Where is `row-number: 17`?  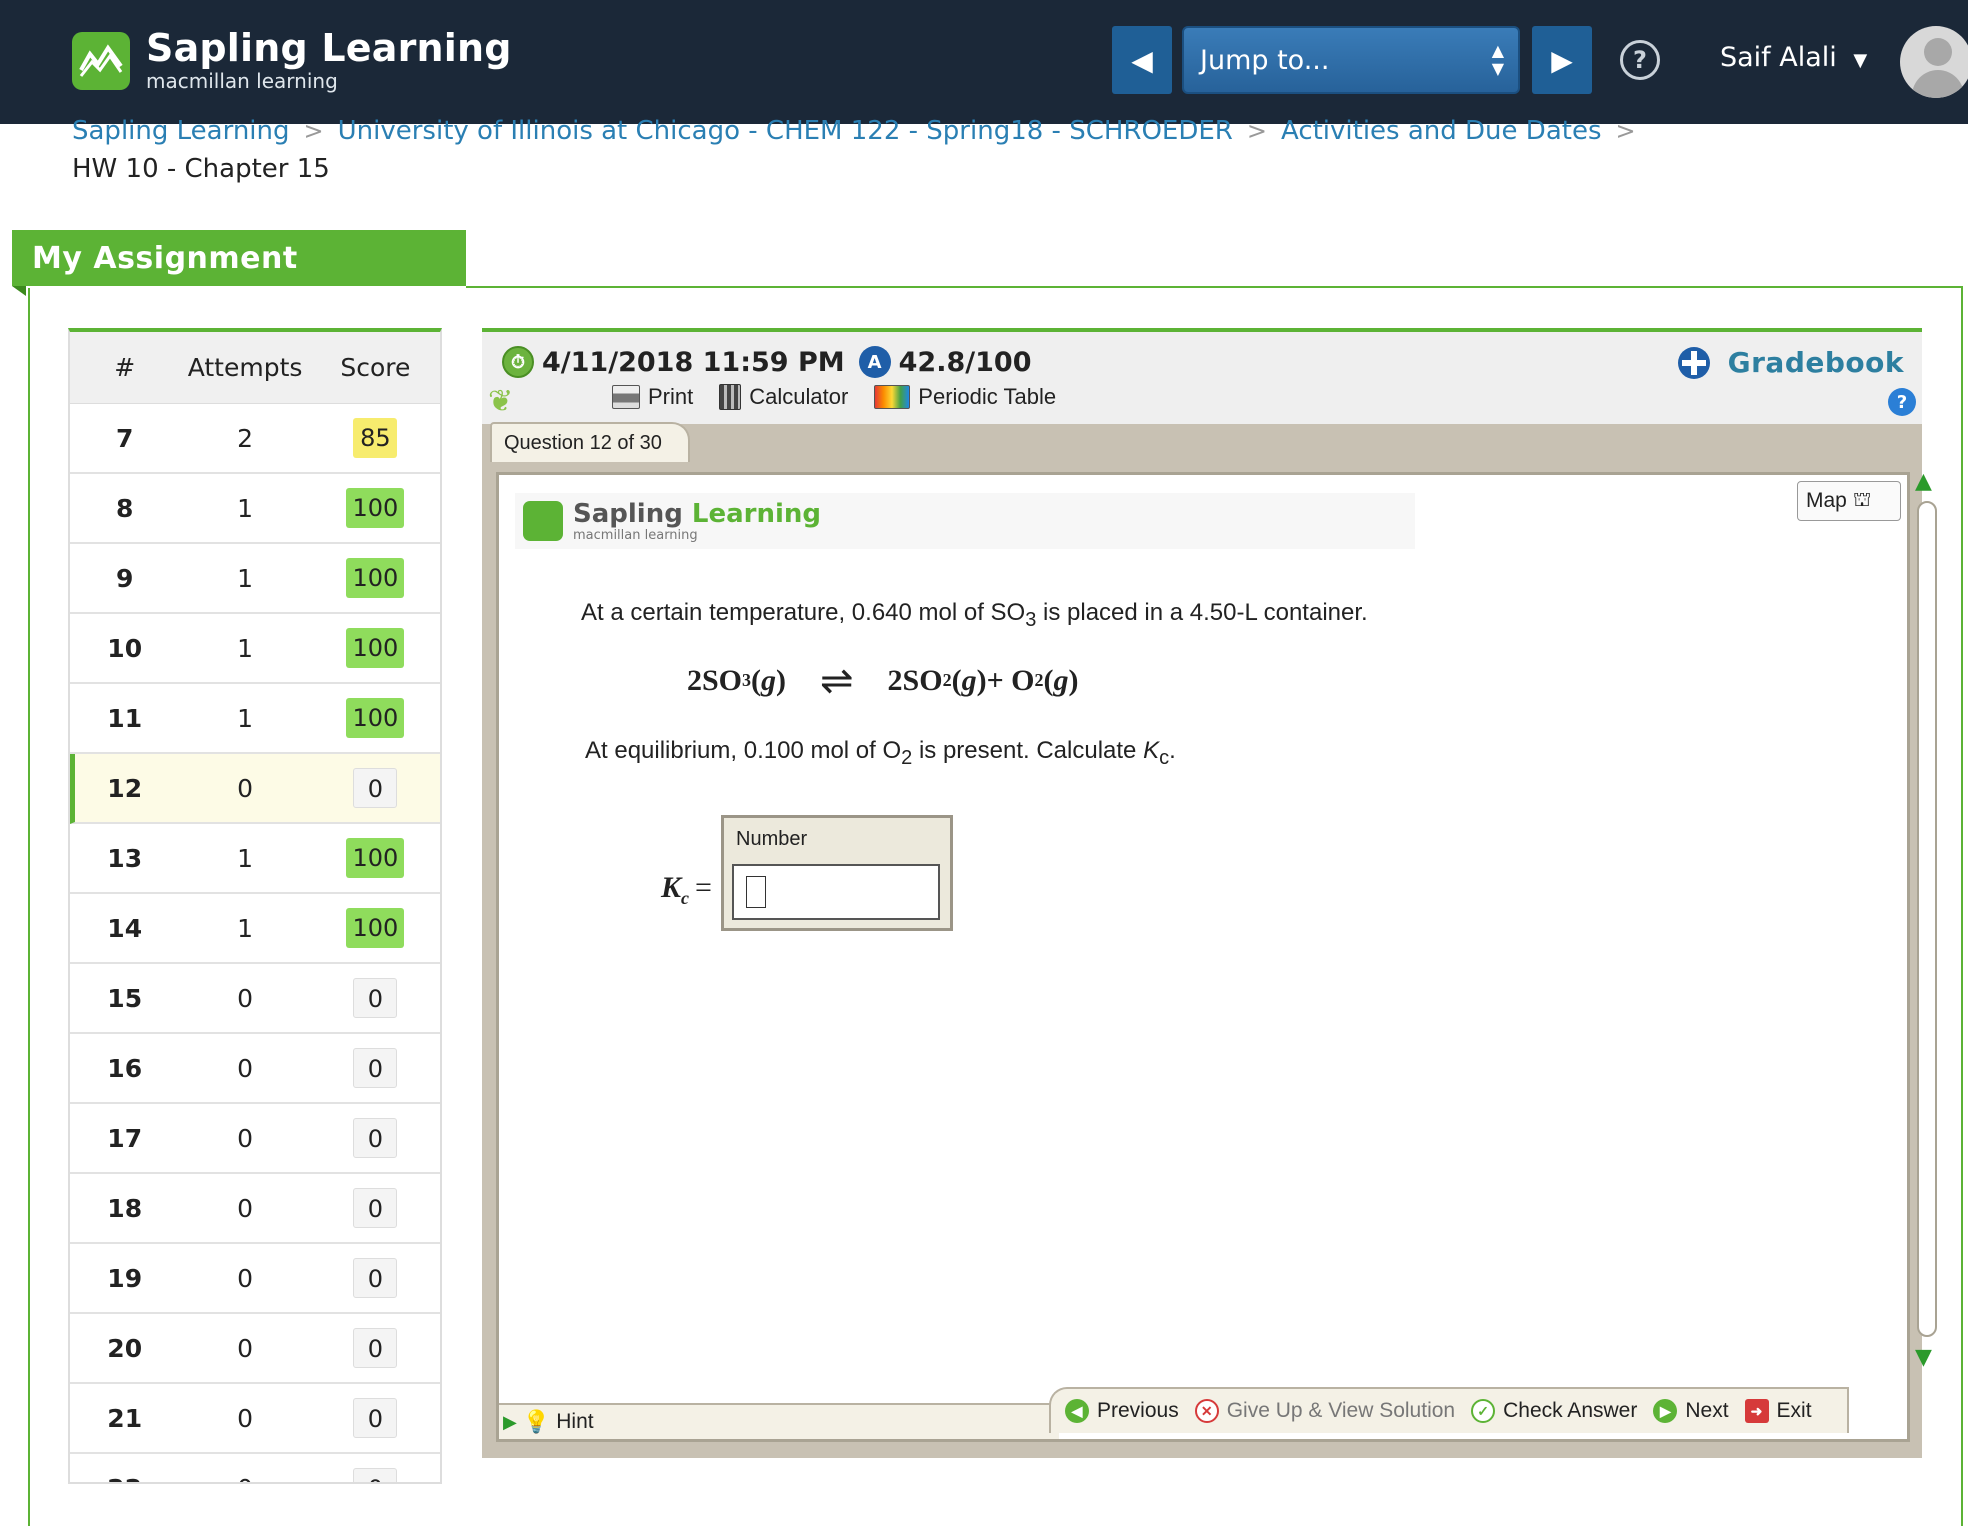
row-number: 17 is located at coordinates (125, 1138).